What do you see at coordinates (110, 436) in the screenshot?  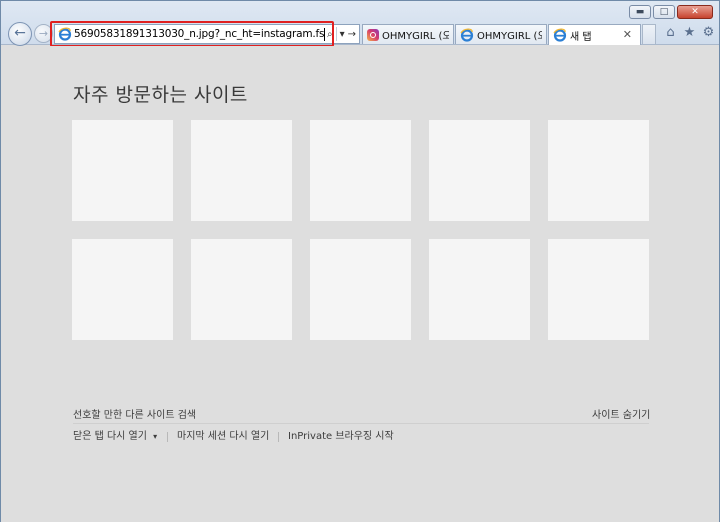 I see `reopen-closed-tabs-label: 닫은 탭 다시 열기` at bounding box center [110, 436].